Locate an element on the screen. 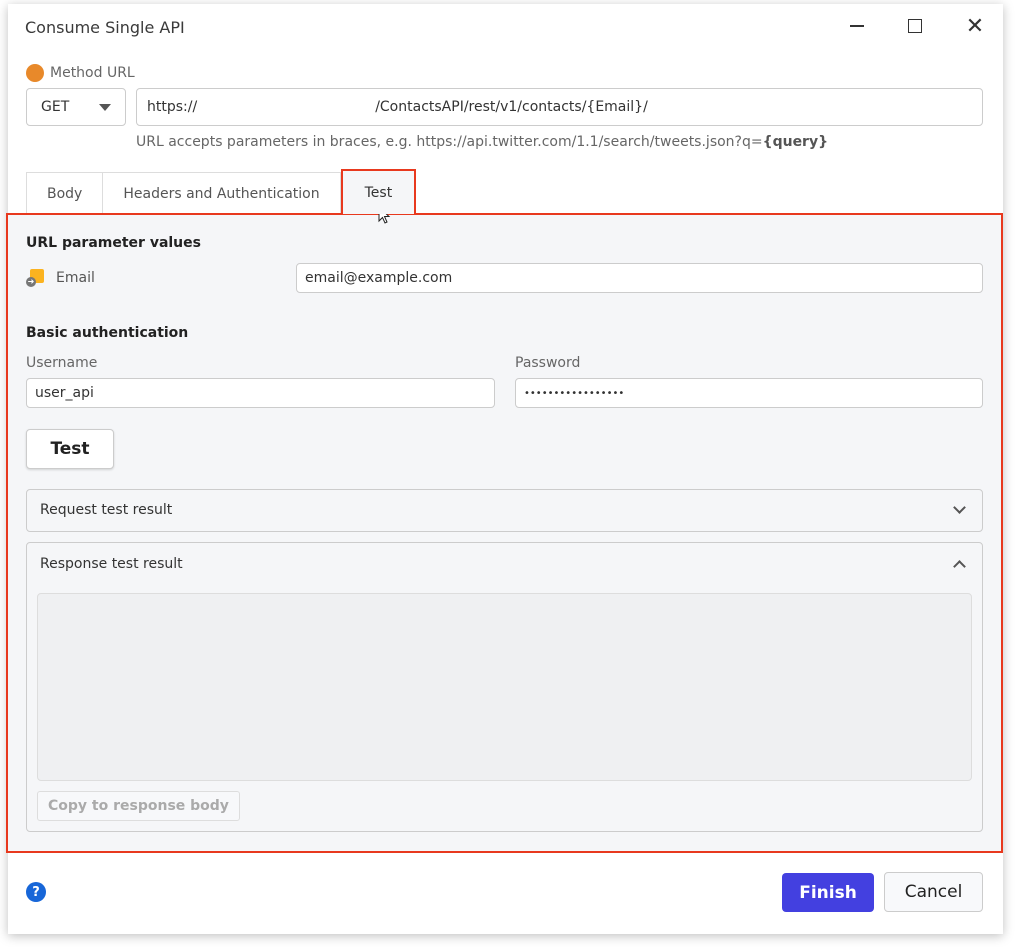 The width and height of the screenshot is (1018, 947). close-icon: ✕ is located at coordinates (975, 26).